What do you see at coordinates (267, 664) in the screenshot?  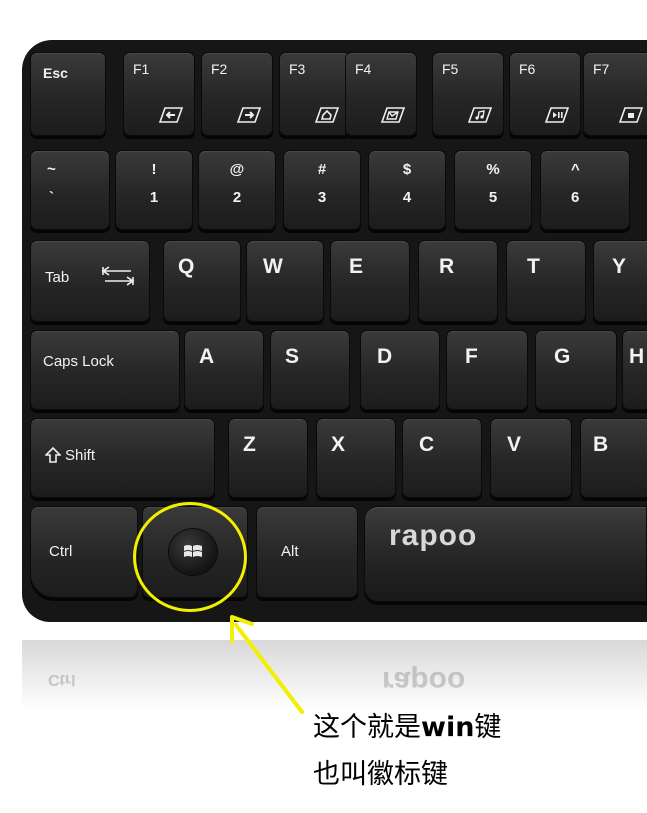 I see `callout-arrow` at bounding box center [267, 664].